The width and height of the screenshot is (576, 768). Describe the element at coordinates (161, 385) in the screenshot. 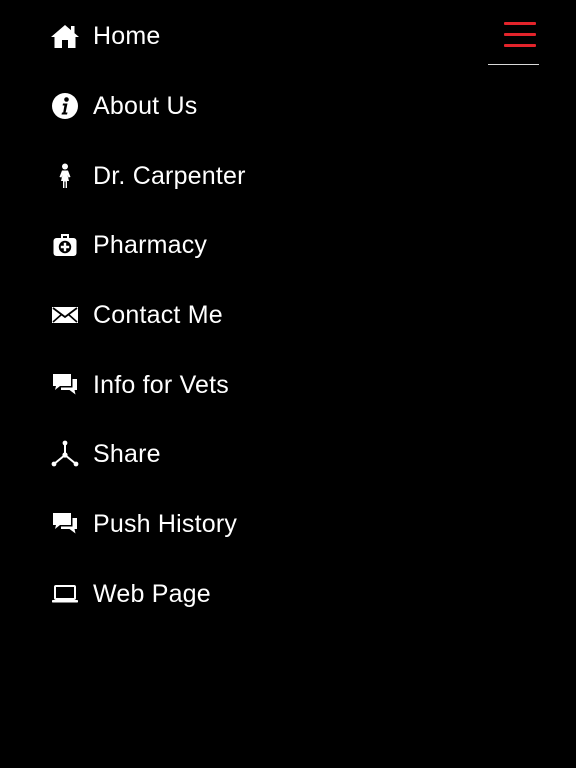

I see `nav-item-label: Info for Vets` at that location.